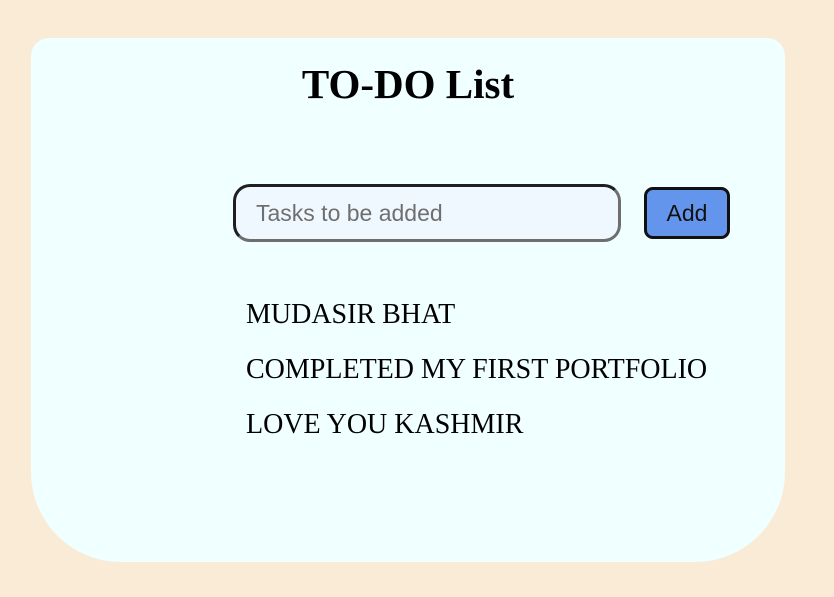 The height and width of the screenshot is (597, 834). I want to click on task-item: LOVE YOU KASHMIR, so click(476, 428).